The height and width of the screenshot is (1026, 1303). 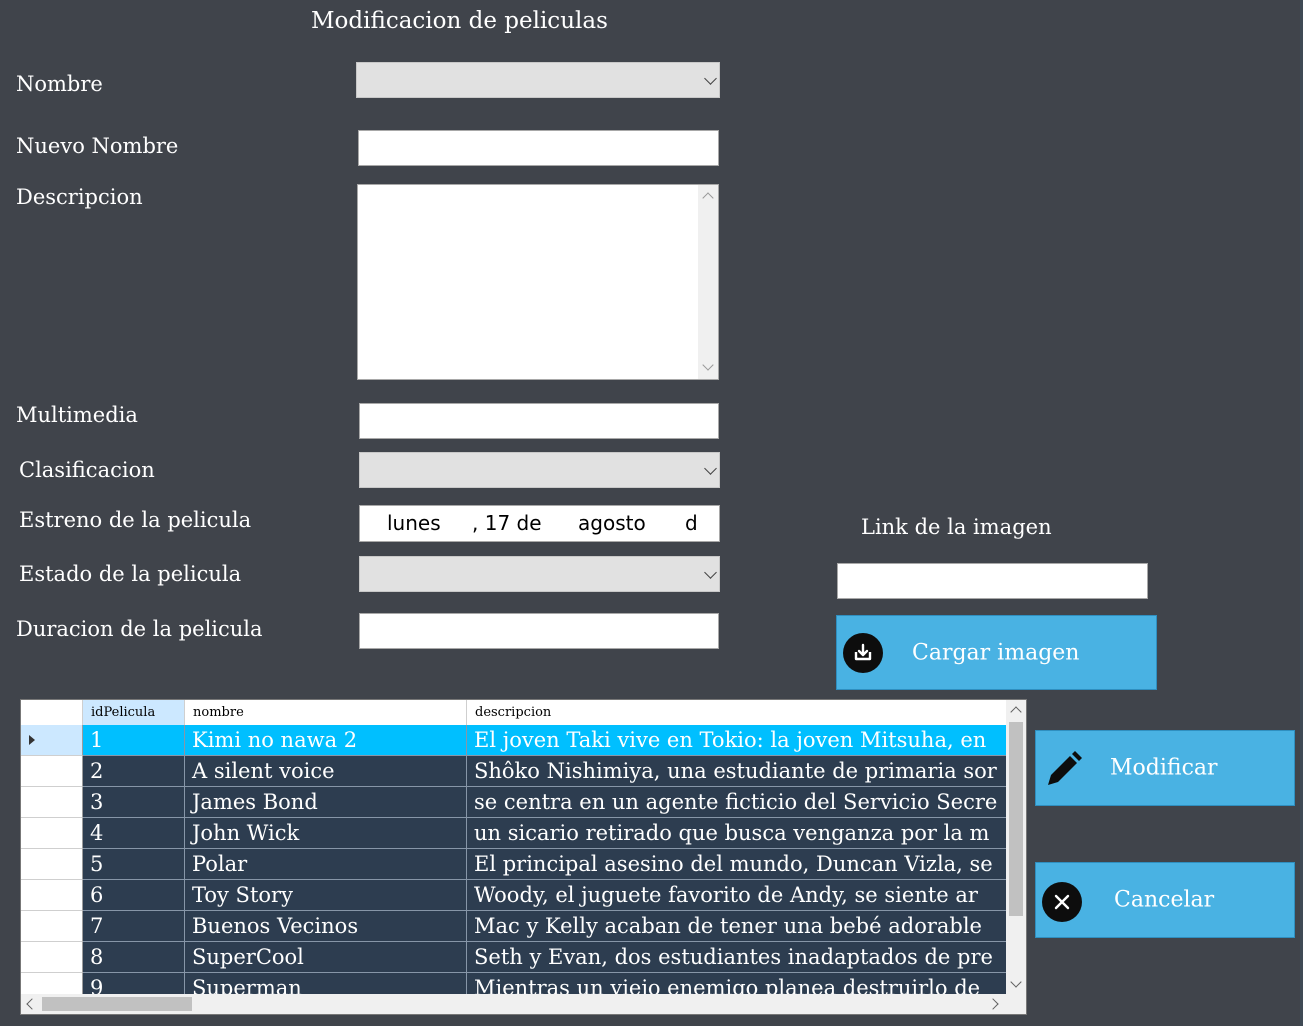 I want to click on modificar-label: Modificar, so click(x=1164, y=768).